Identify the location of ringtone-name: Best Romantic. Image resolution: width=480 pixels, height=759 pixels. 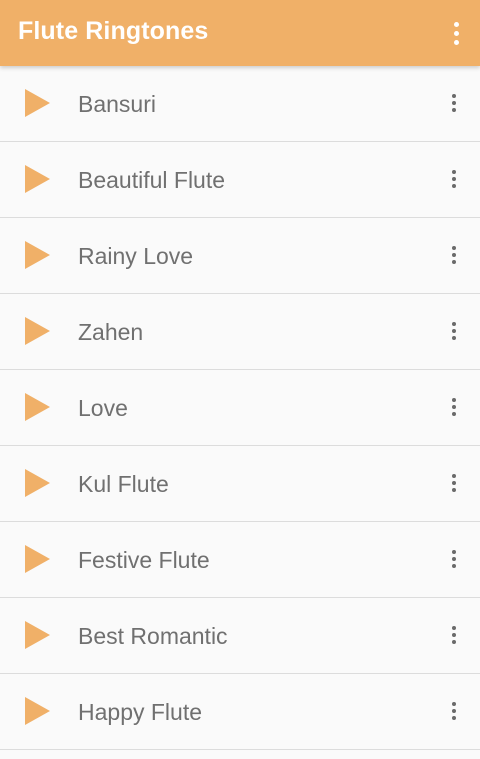
(153, 636).